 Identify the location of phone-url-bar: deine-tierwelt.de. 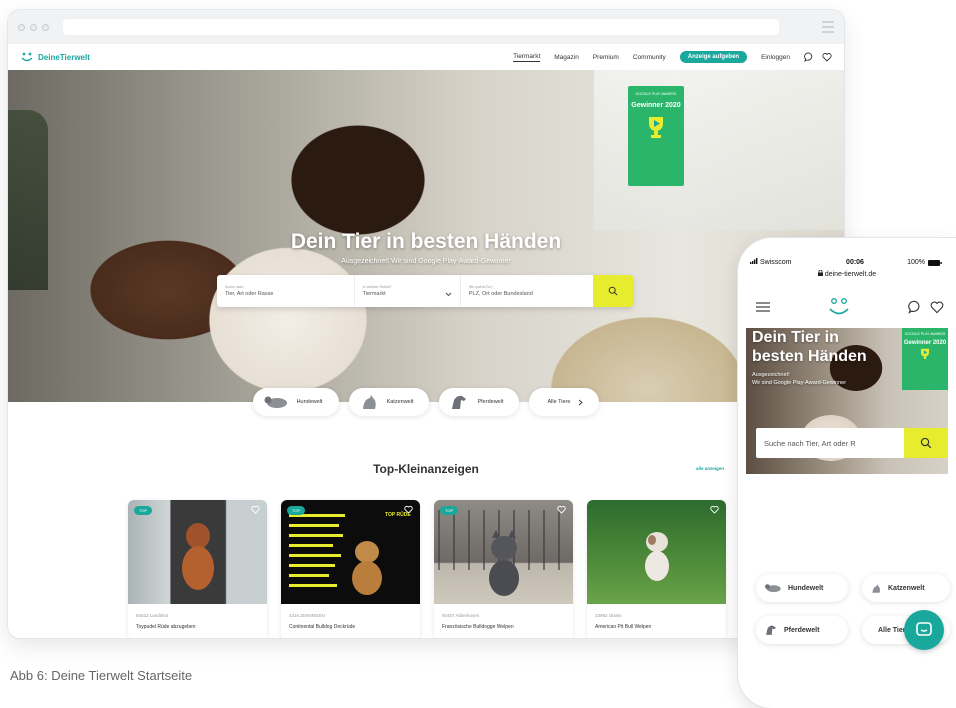
(847, 273).